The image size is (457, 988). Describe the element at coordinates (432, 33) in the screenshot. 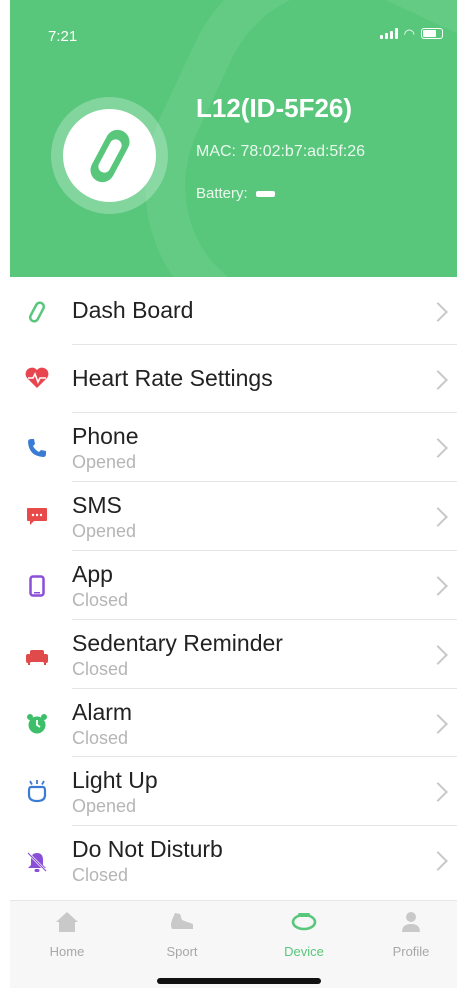

I see `battery-status-icon` at that location.